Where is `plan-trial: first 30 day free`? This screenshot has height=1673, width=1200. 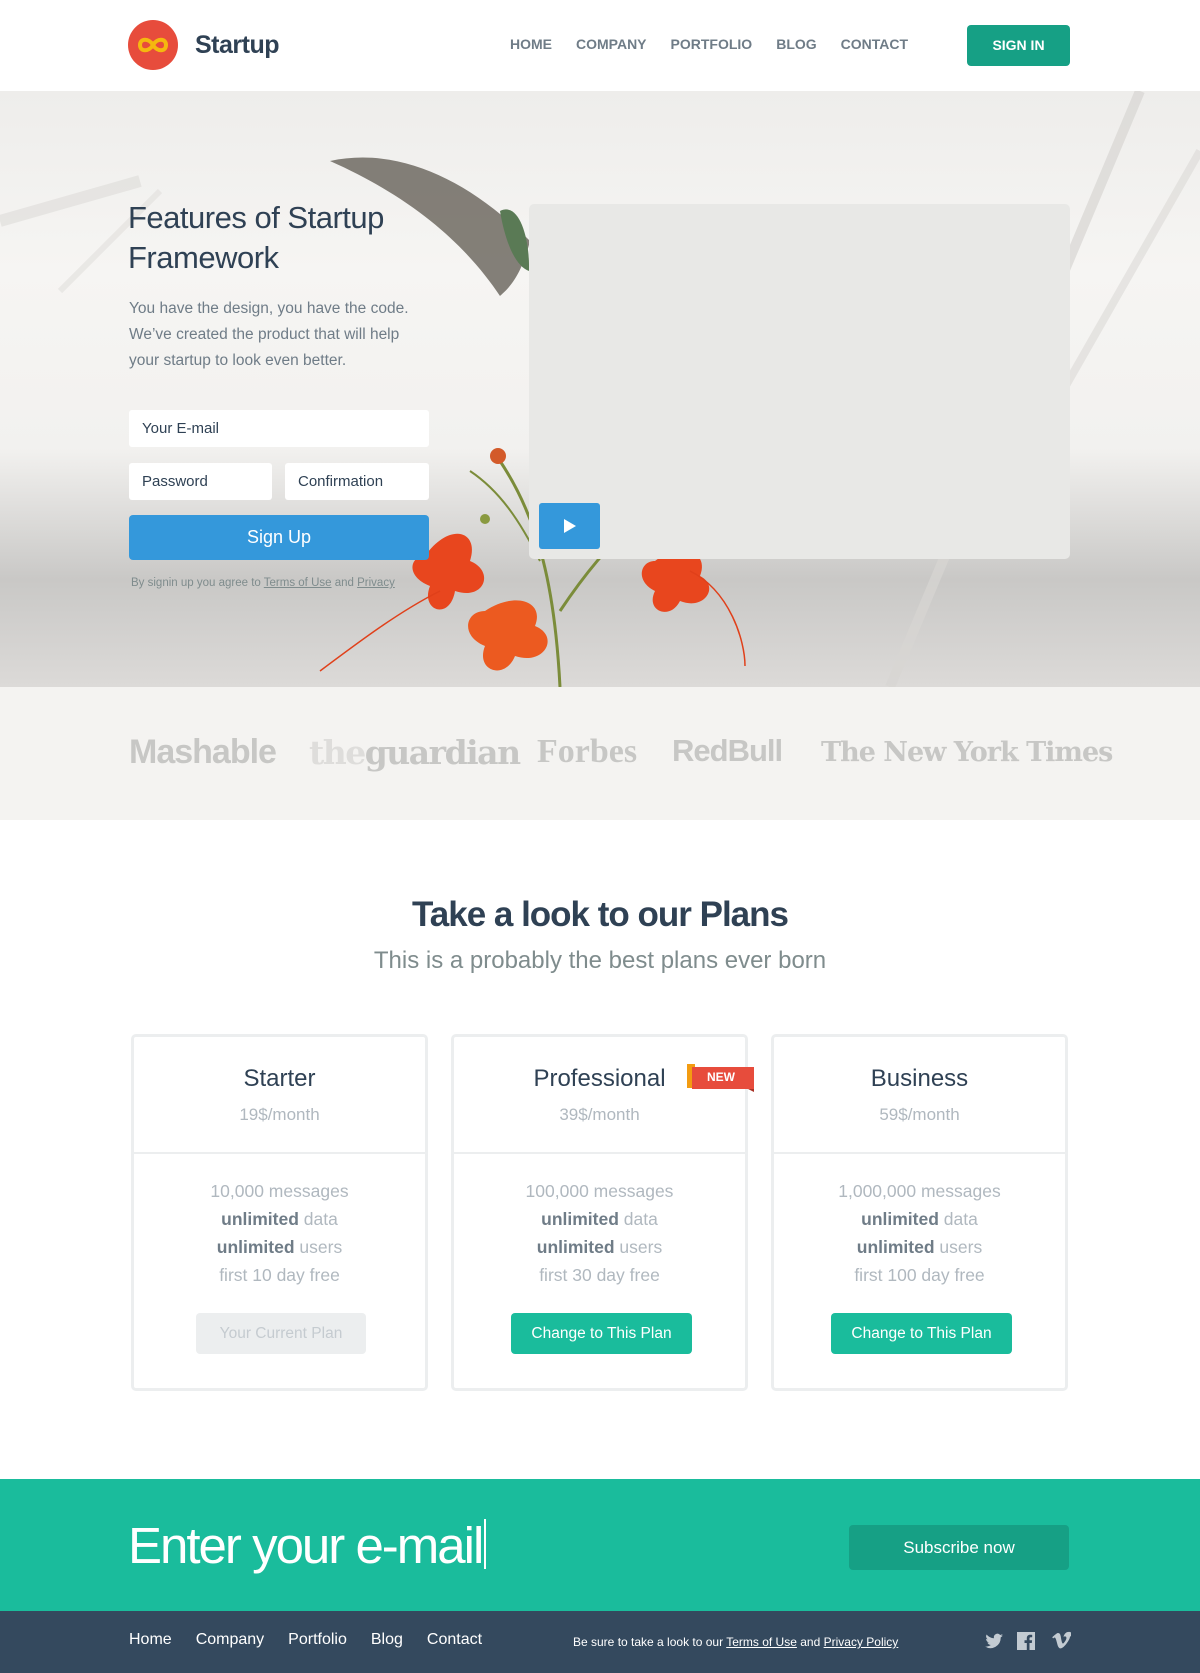
plan-trial: first 30 day free is located at coordinates (599, 1275).